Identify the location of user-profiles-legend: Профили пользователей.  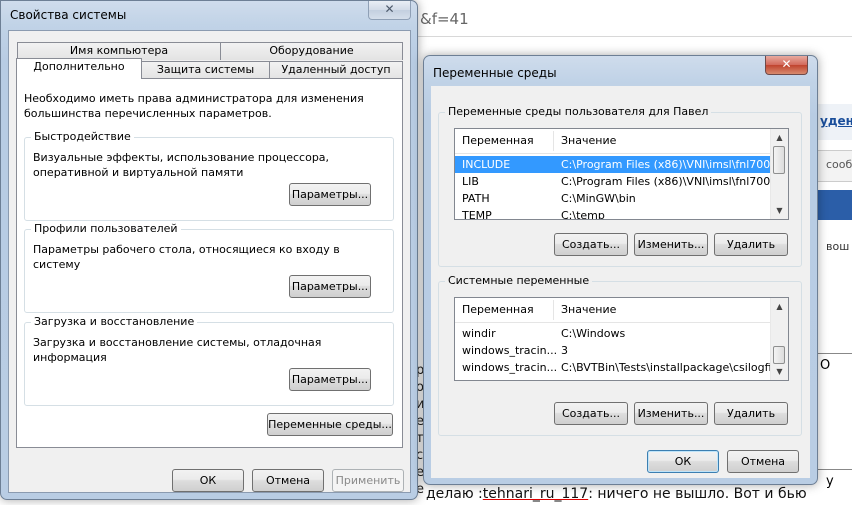
(106, 228).